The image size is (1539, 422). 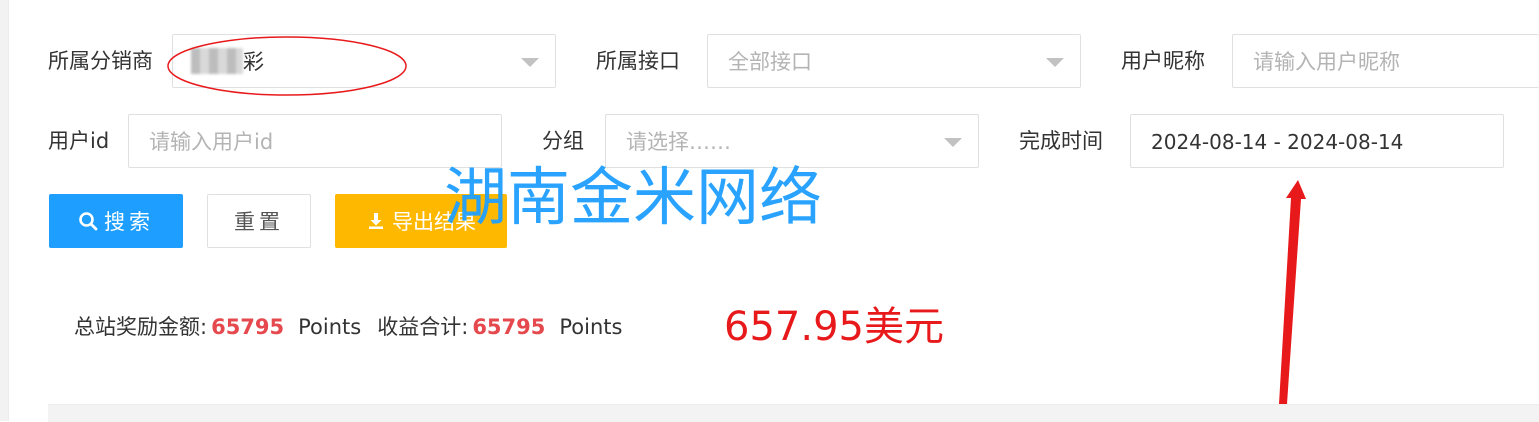 I want to click on income-unit: Points, so click(x=591, y=327).